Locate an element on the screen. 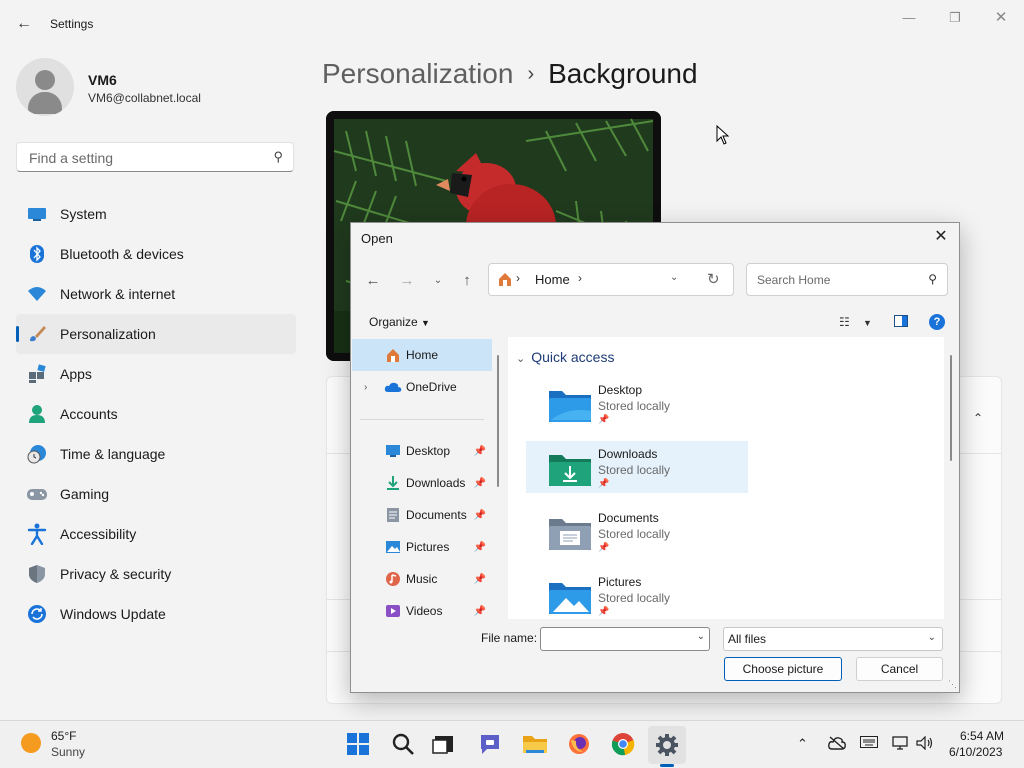  nav-item-pictures: Pictures 📌 is located at coordinates (422, 547).